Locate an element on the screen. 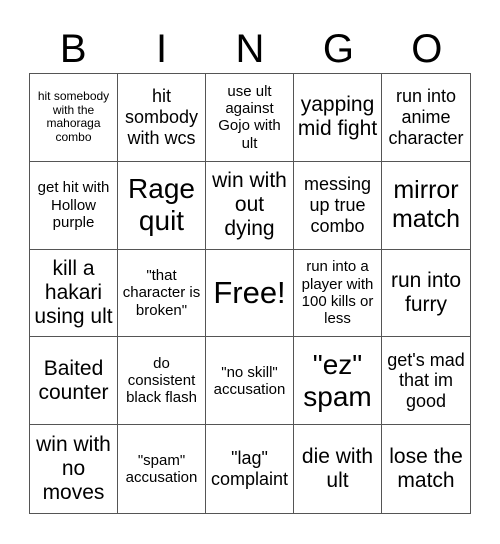 This screenshot has height=544, width=500. cell-text: "ez" spam is located at coordinates (337, 380).